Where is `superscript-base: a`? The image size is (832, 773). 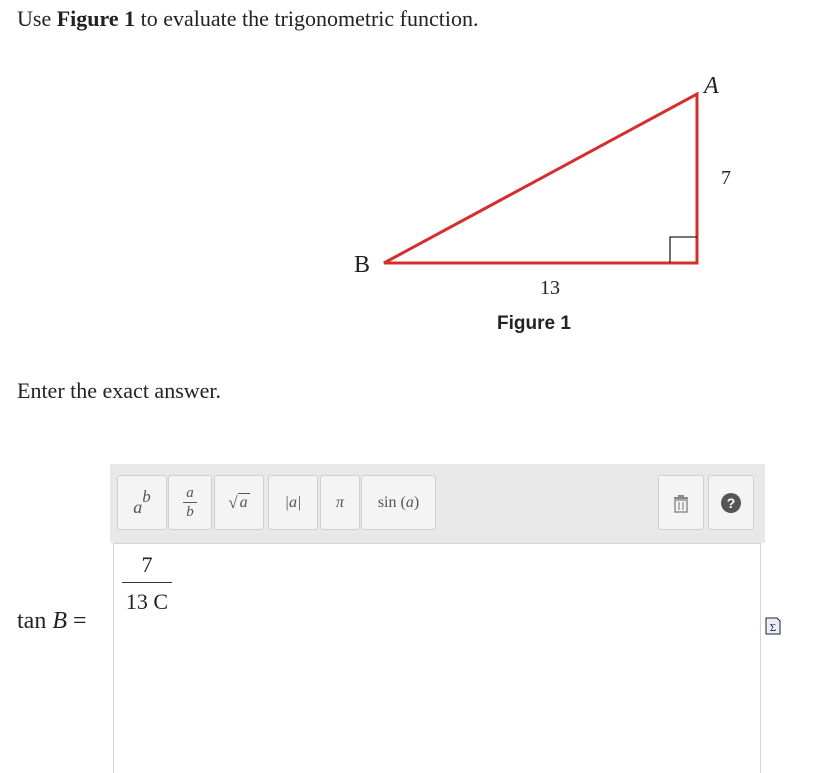
superscript-base: a is located at coordinates (138, 507).